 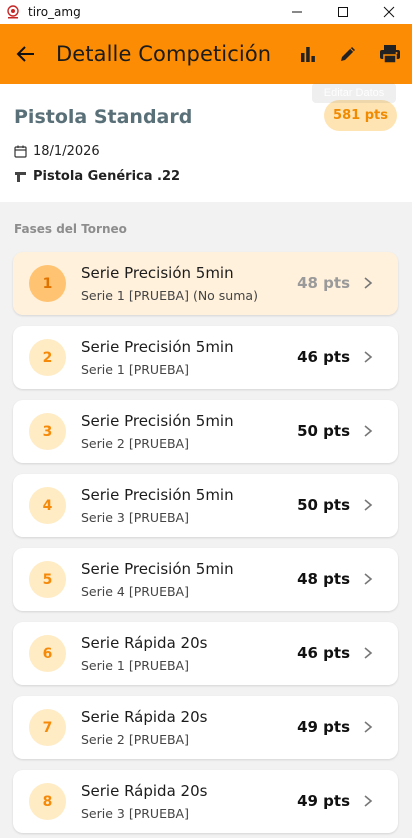 I want to click on maximize-button, so click(x=343, y=12).